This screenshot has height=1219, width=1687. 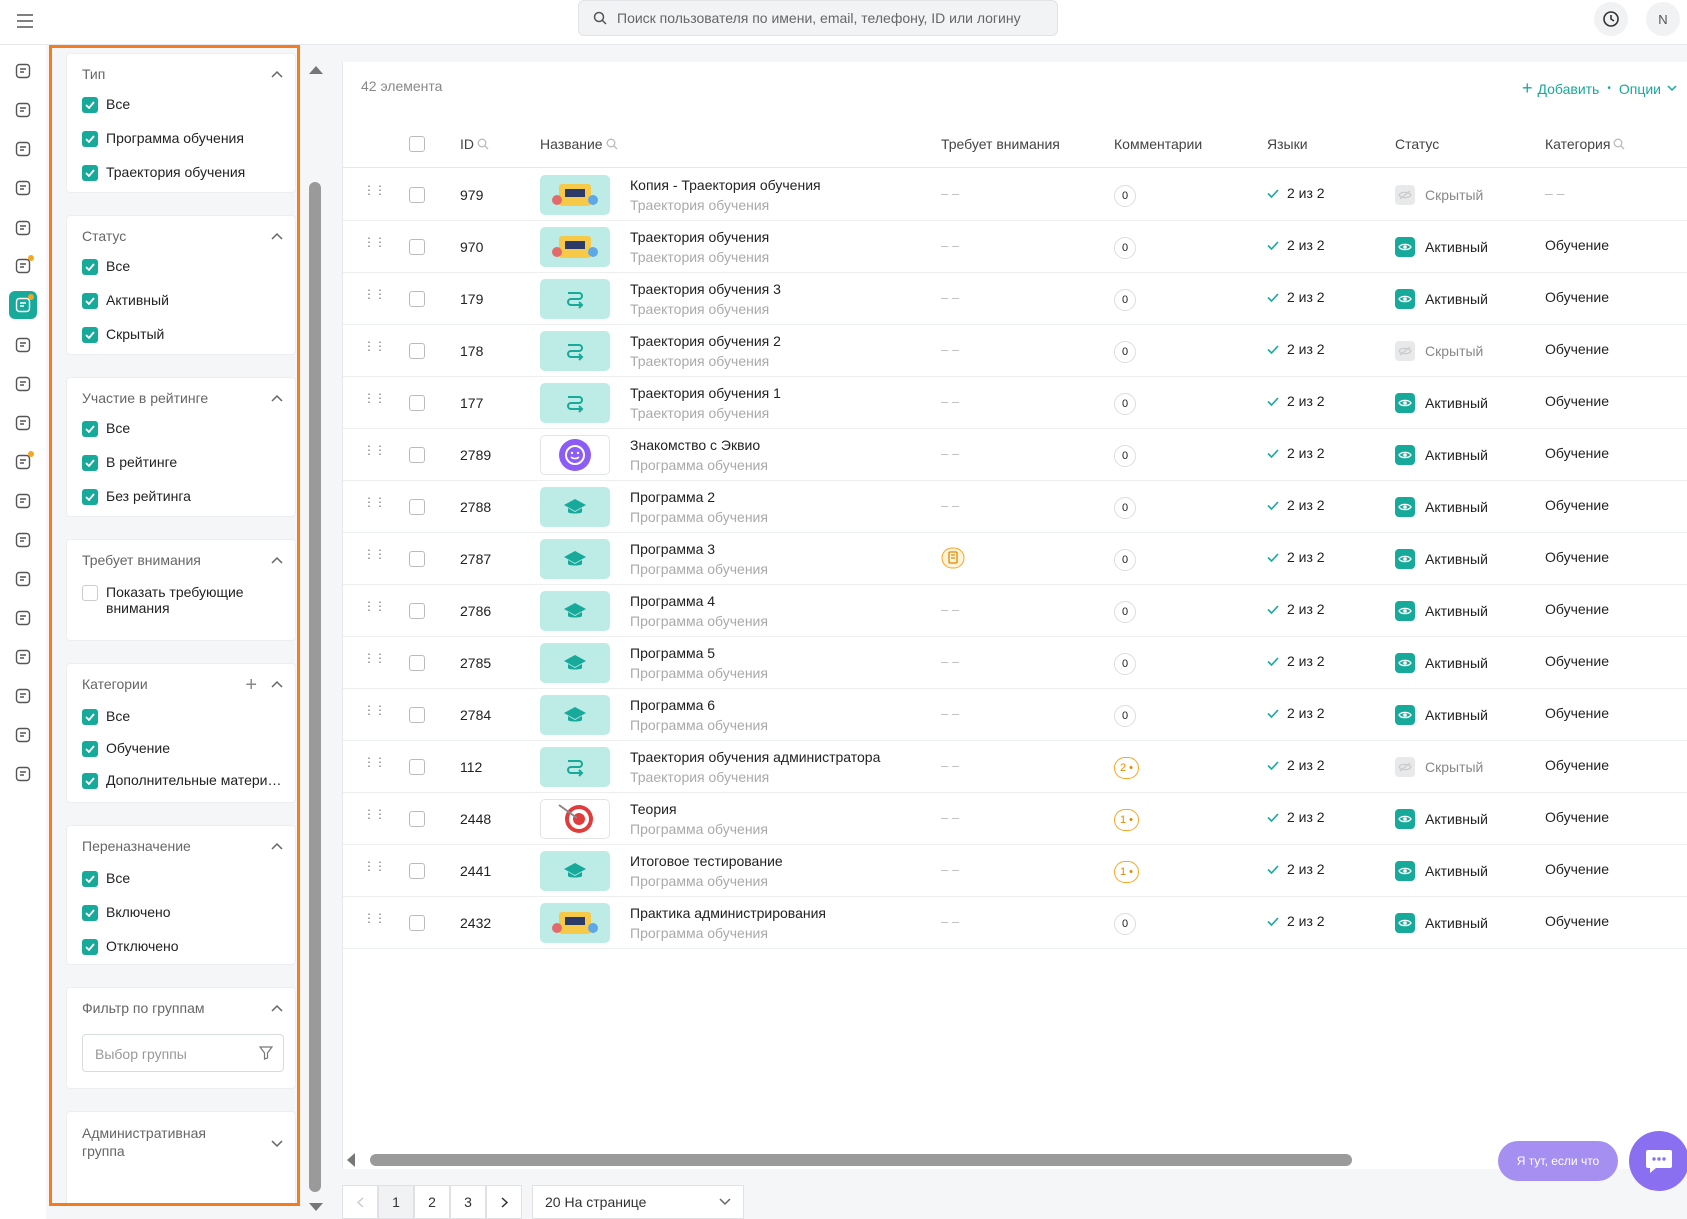 I want to click on col-id: ID, so click(x=474, y=144).